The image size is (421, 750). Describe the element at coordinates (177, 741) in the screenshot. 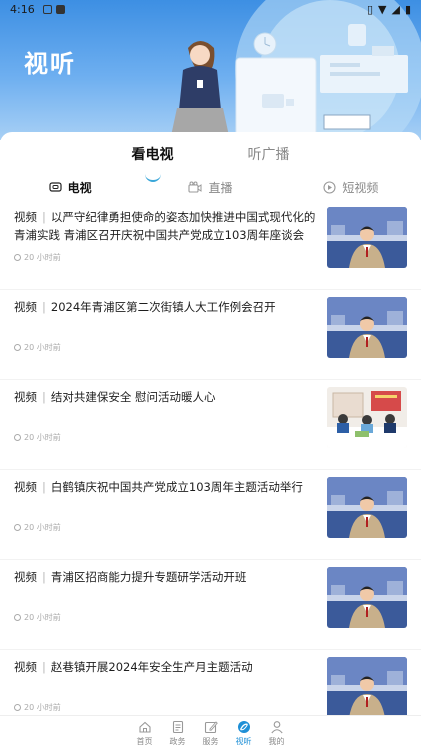

I see `nav-government-label: 政务` at that location.